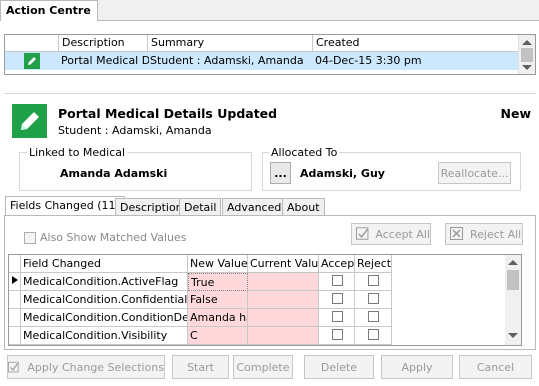 The width and height of the screenshot is (539, 386). What do you see at coordinates (104, 318) in the screenshot?
I see `field-name: MedicalCondition.ConditionDetails` at bounding box center [104, 318].